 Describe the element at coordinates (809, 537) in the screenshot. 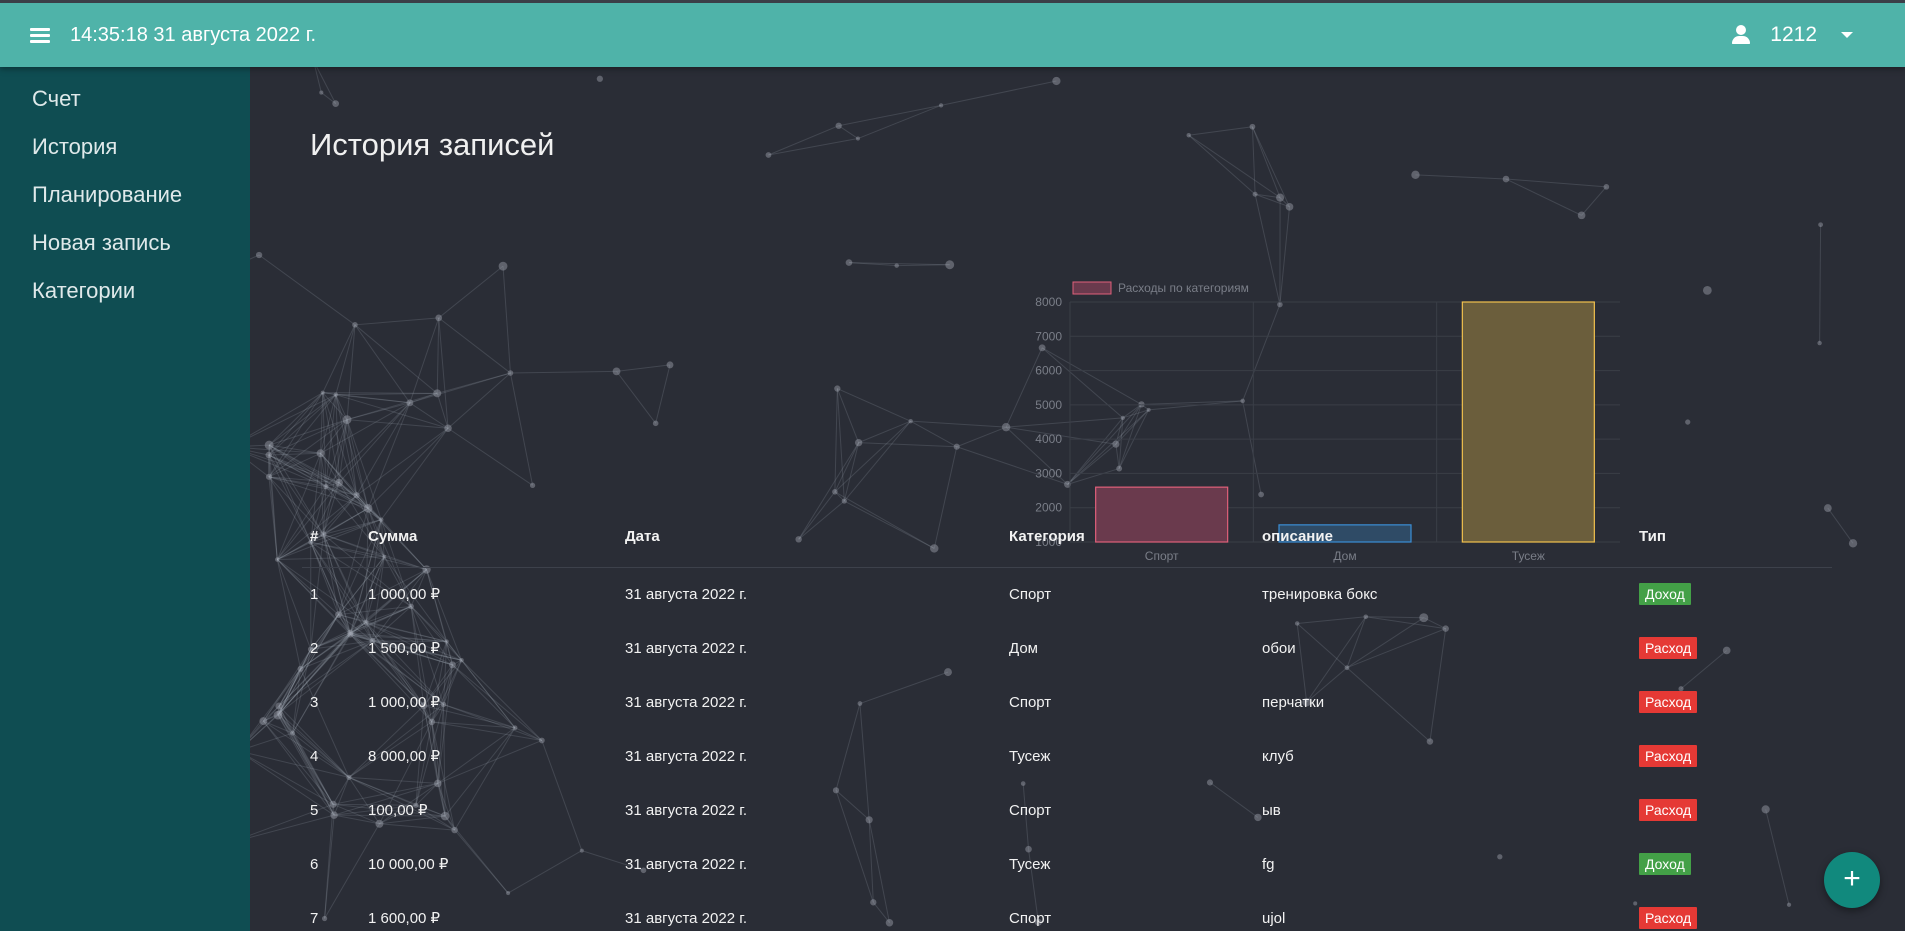

I see `column-header-date: Дата` at that location.